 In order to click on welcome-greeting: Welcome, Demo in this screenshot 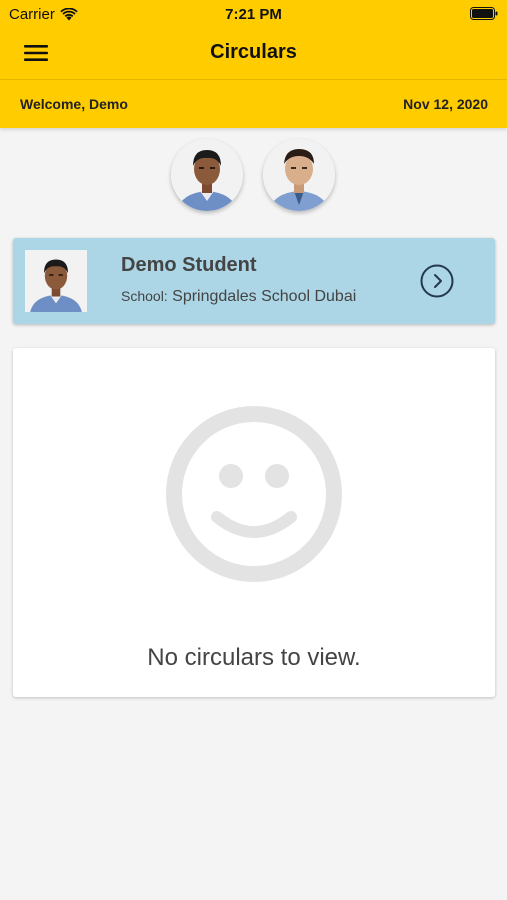, I will do `click(74, 104)`.